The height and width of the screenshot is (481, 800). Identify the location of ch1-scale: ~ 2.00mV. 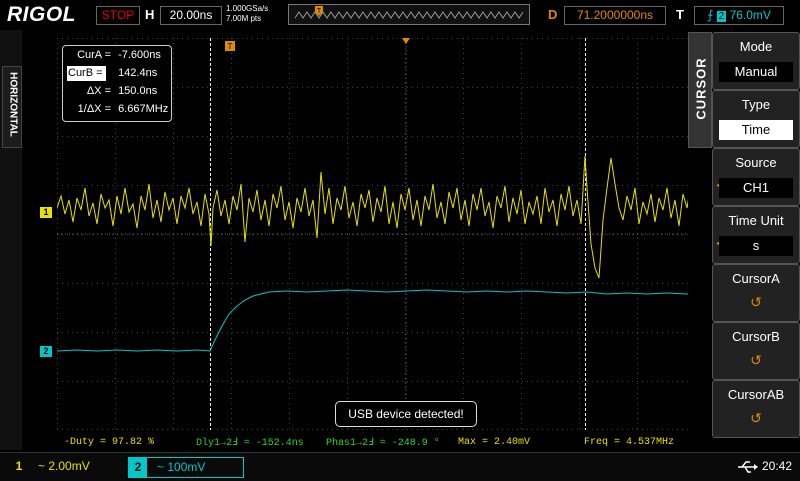
(64, 466).